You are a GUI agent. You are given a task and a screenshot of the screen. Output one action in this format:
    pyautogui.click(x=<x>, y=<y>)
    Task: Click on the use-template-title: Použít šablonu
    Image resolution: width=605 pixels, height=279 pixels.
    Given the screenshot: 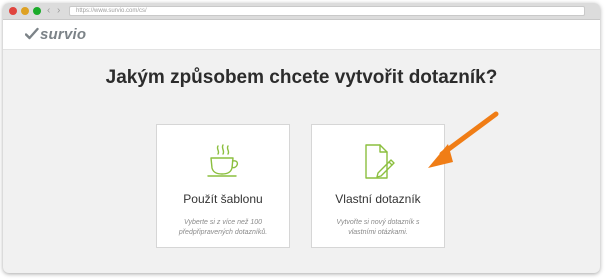 What is the action you would take?
    pyautogui.click(x=223, y=199)
    